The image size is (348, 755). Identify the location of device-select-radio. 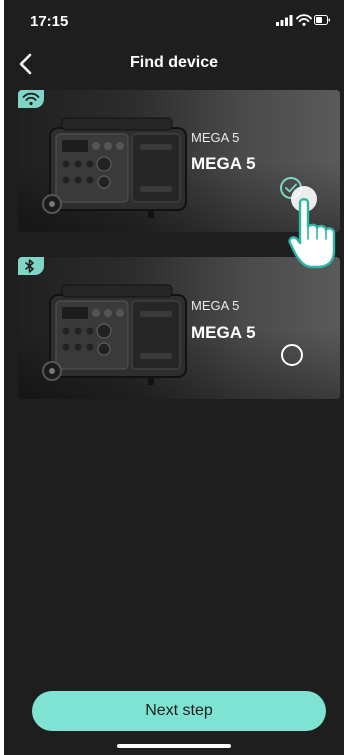
(292, 355).